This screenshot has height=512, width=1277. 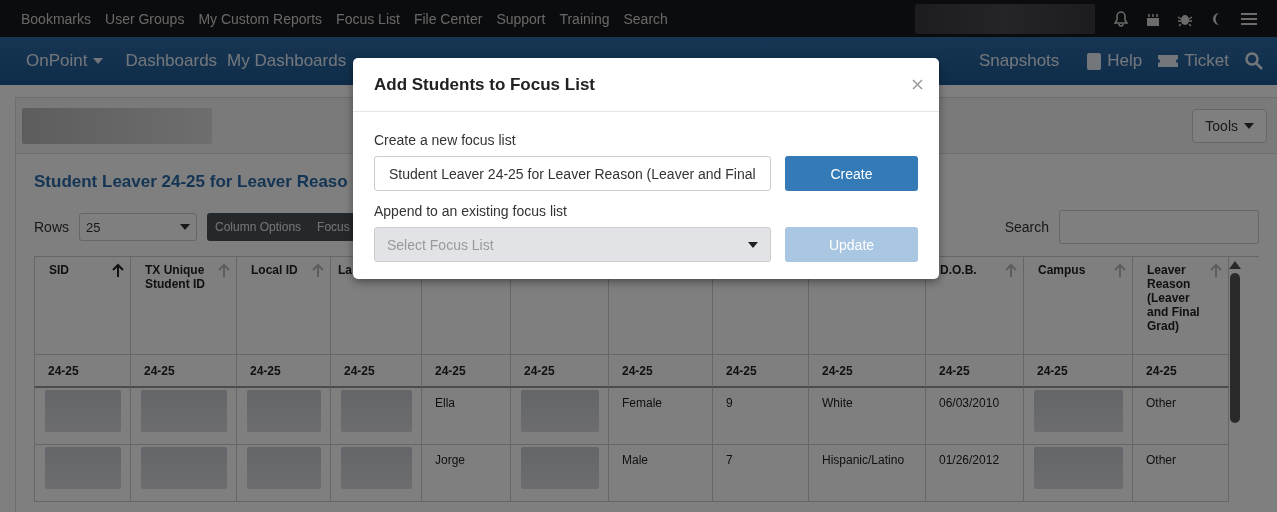 I want to click on top-nav-link: My Custom Reports, so click(x=260, y=18).